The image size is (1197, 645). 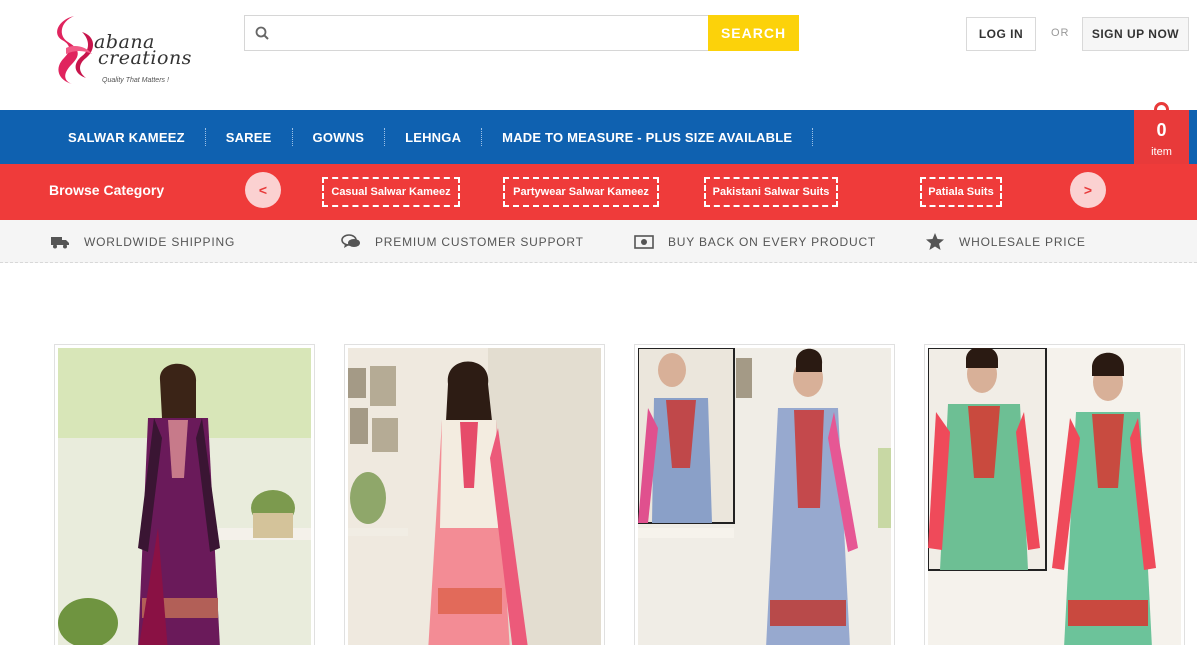 What do you see at coordinates (1161, 152) in the screenshot?
I see `cart-label: item` at bounding box center [1161, 152].